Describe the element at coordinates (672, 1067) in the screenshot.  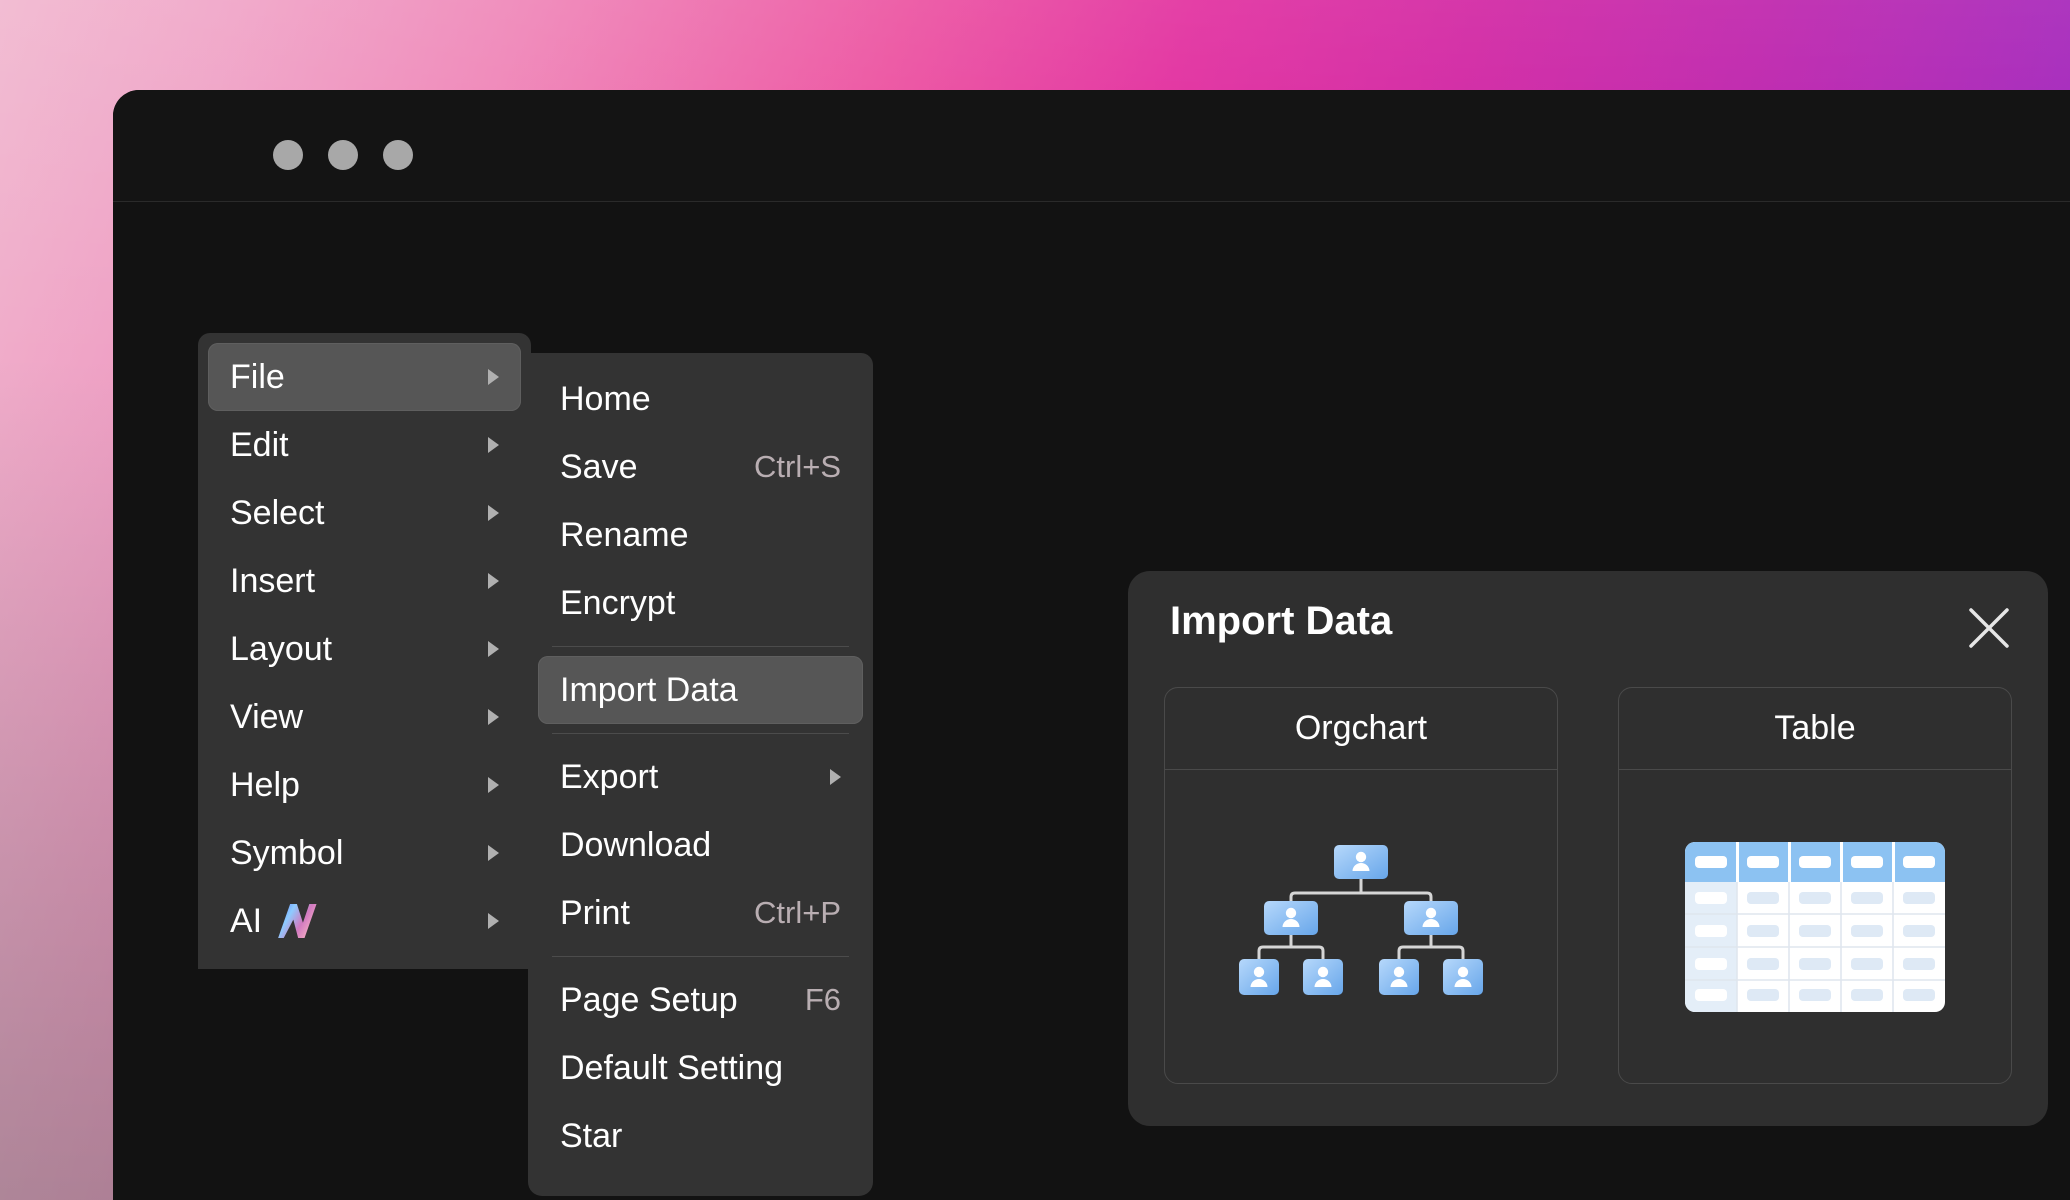
I see `submenu-item-label: Default Setting` at that location.